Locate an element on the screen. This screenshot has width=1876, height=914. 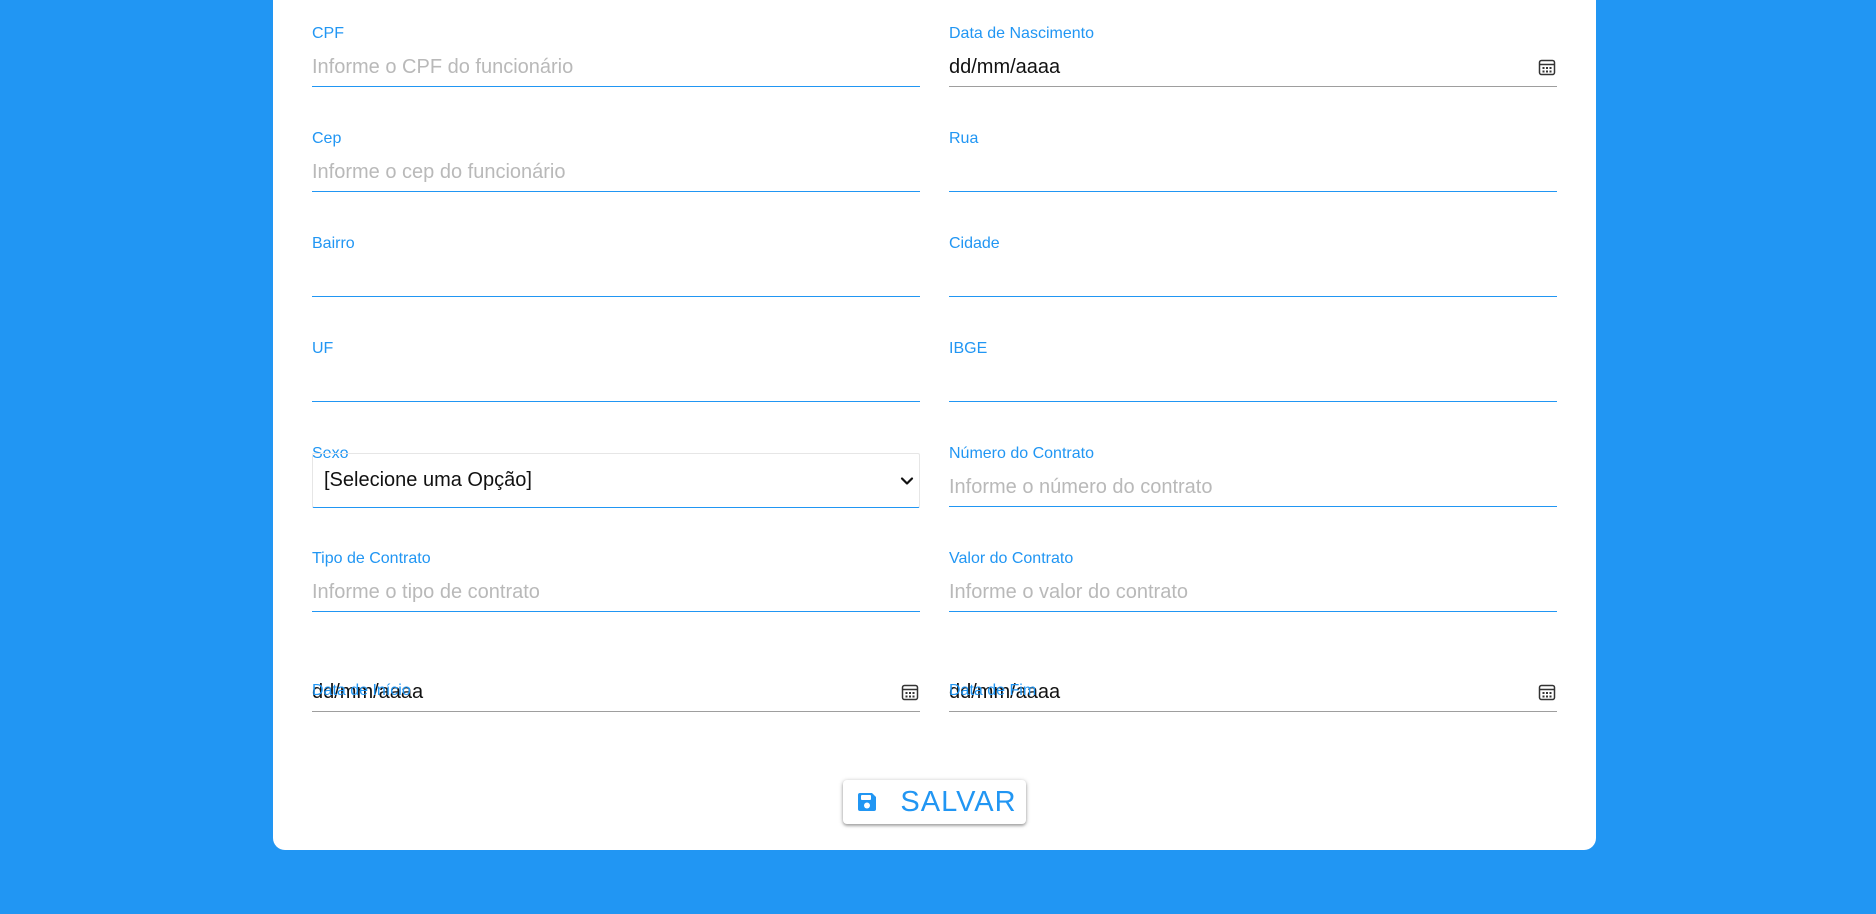
numero-contrato-label: Número do Contrato is located at coordinates (1021, 453).